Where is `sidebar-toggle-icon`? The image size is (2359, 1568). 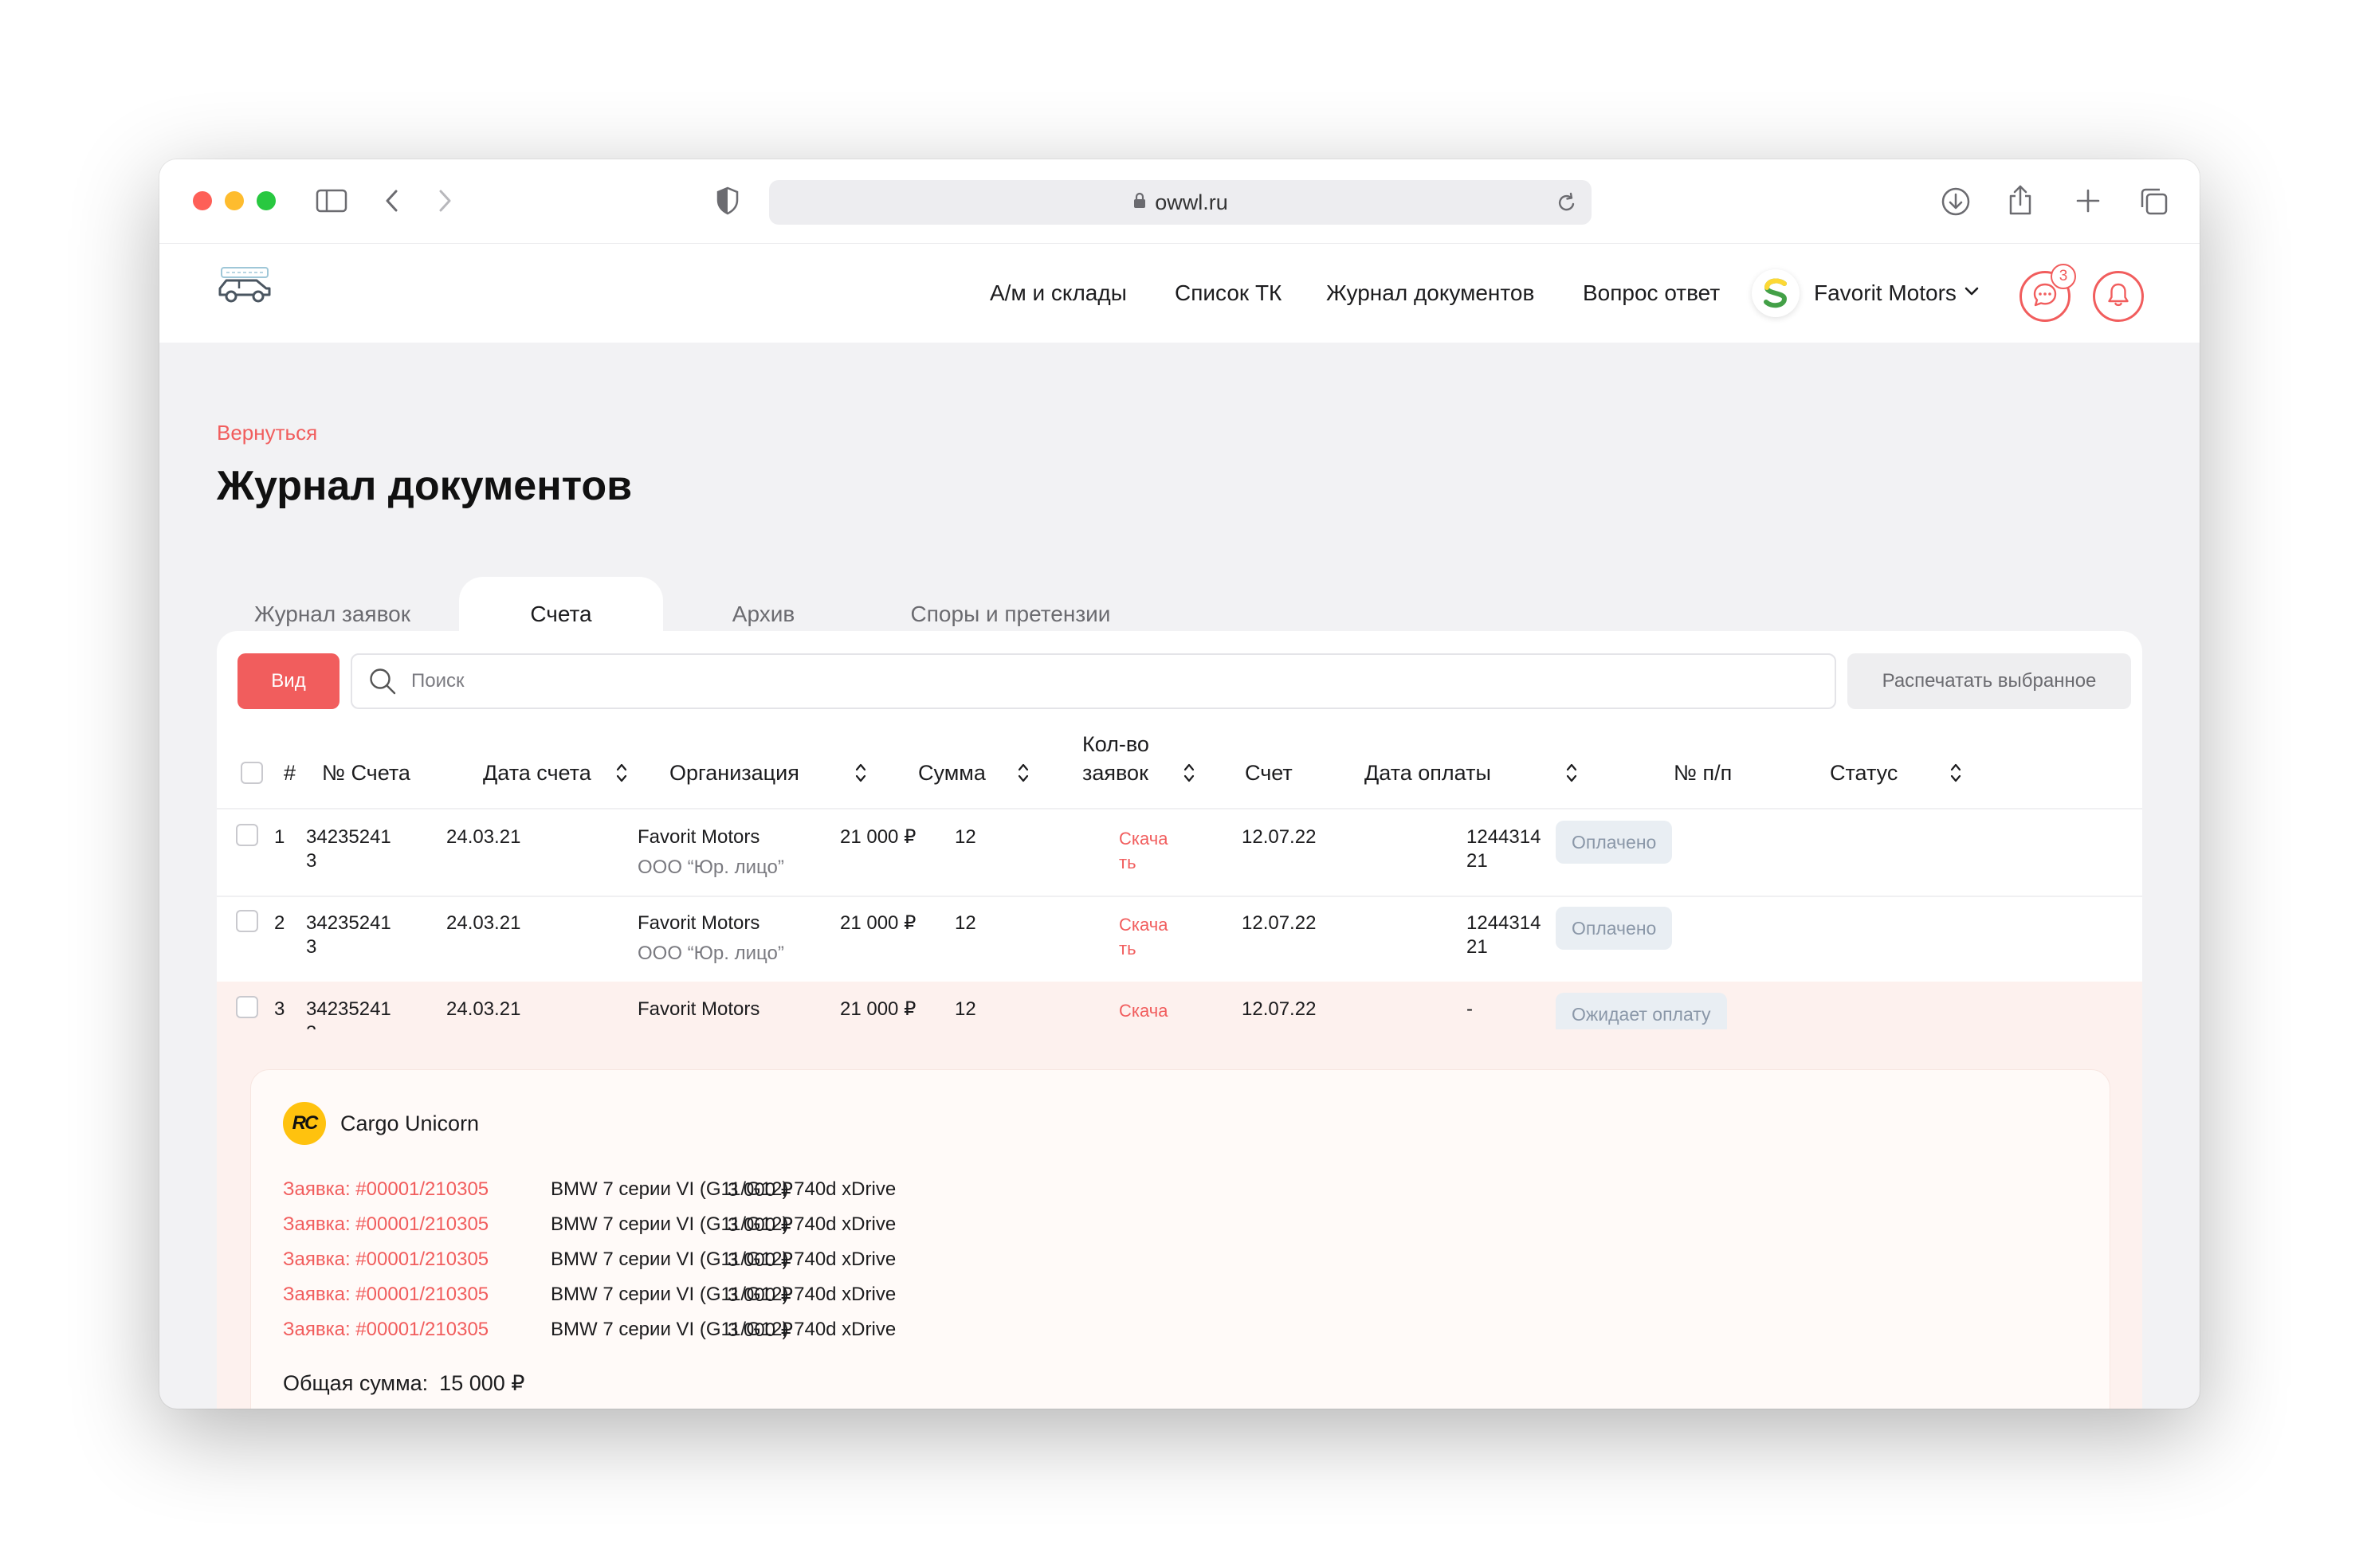 sidebar-toggle-icon is located at coordinates (331, 201).